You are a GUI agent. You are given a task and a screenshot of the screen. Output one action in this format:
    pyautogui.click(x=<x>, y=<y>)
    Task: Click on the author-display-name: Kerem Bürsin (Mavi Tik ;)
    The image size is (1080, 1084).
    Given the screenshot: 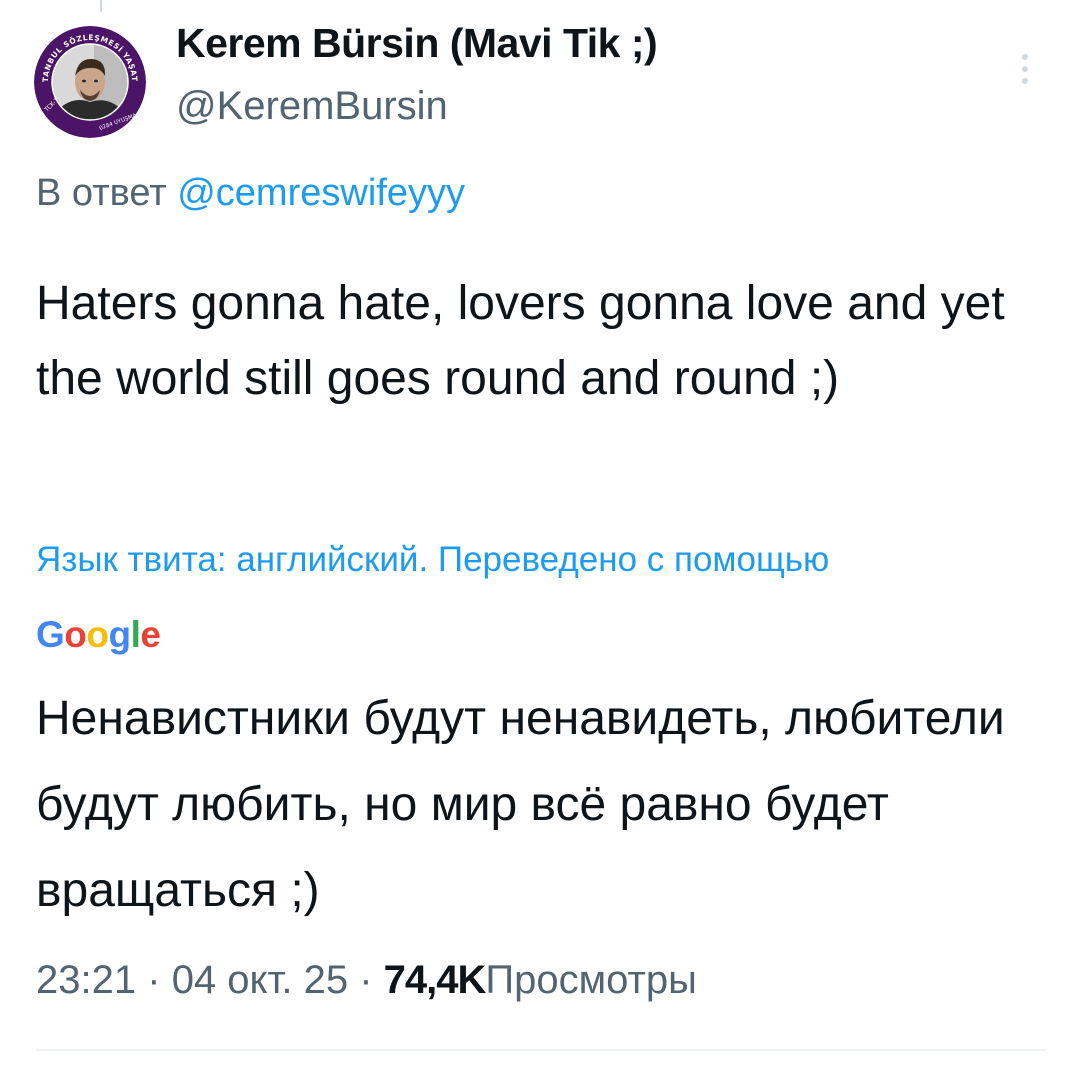 What is the action you would take?
    pyautogui.click(x=417, y=43)
    